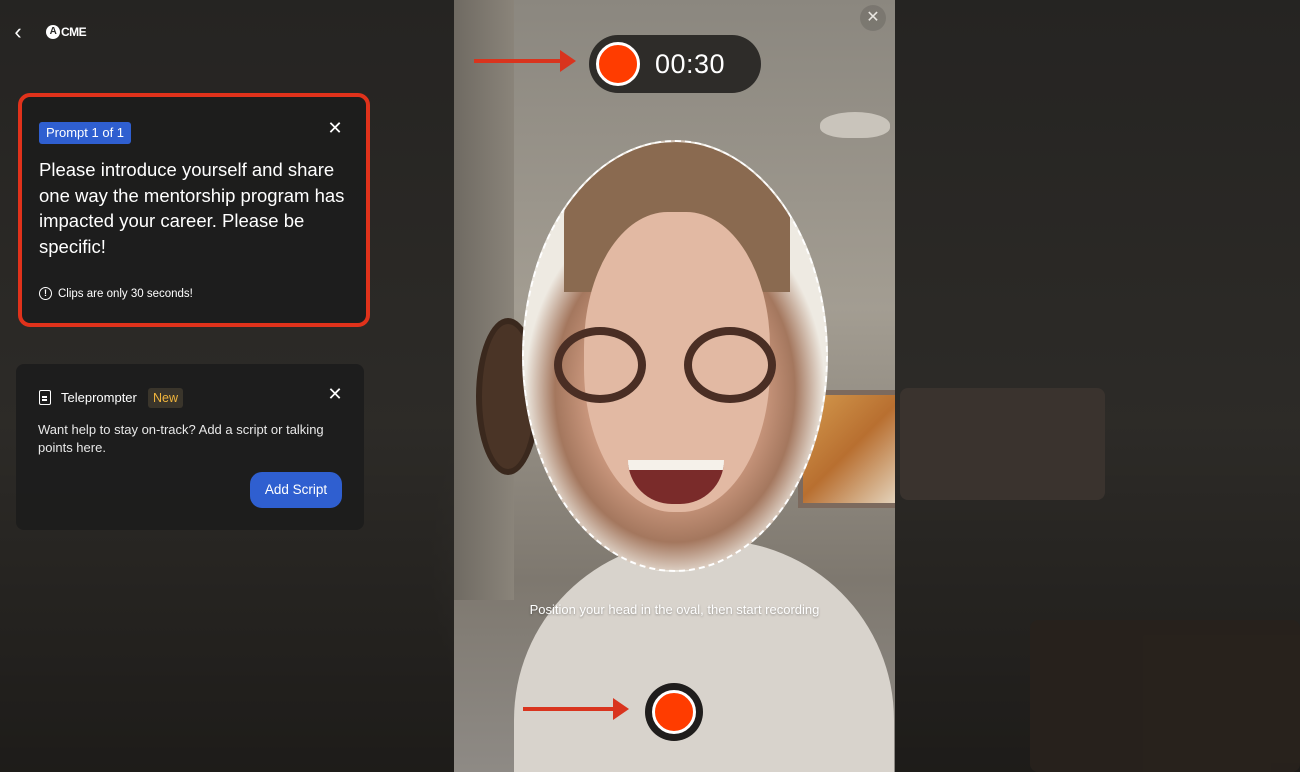 The width and height of the screenshot is (1300, 772). I want to click on glasses-left-lens, so click(600, 365).